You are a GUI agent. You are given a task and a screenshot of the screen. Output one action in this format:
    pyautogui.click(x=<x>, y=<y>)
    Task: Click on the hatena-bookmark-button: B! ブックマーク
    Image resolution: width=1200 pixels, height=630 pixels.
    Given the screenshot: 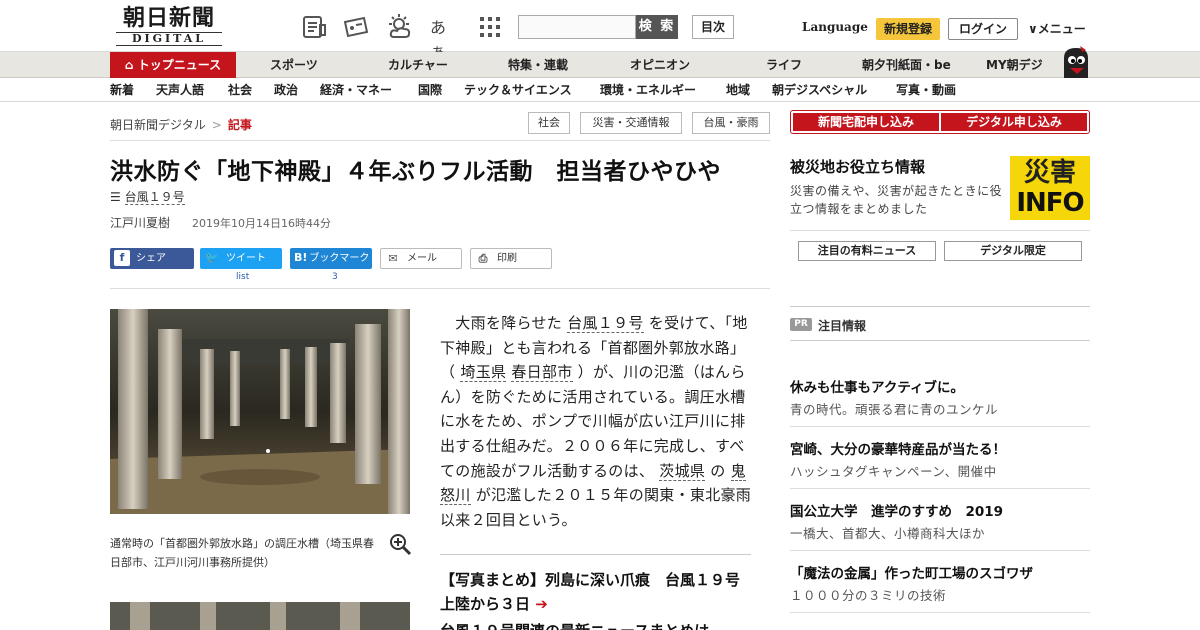 What is the action you would take?
    pyautogui.click(x=331, y=258)
    